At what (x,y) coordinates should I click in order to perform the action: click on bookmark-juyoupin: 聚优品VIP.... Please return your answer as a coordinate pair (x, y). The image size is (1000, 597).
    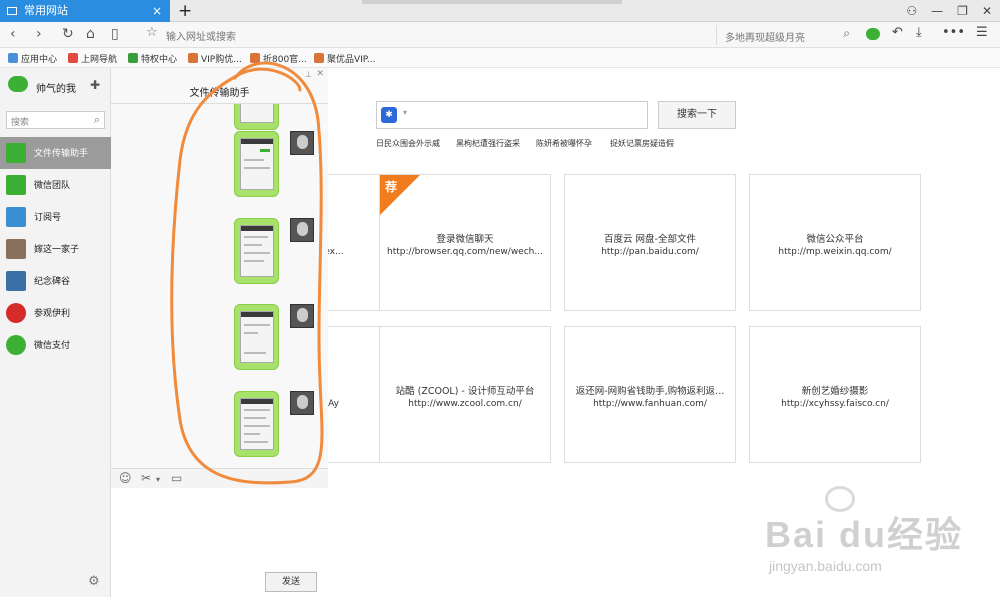
    Looking at the image, I should click on (344, 58).